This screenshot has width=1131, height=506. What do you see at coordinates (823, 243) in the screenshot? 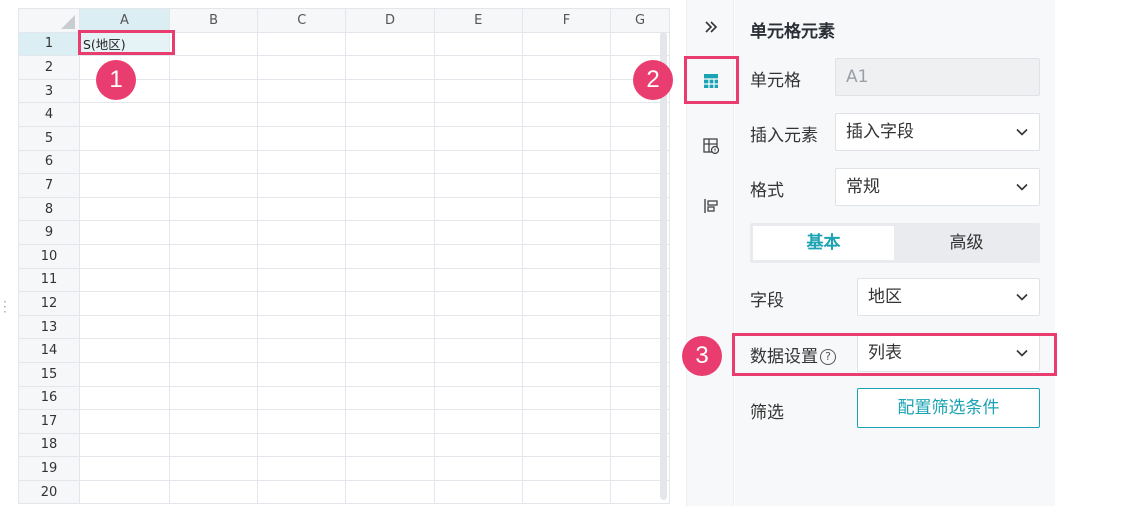
I see `tab-basic: 基本` at bounding box center [823, 243].